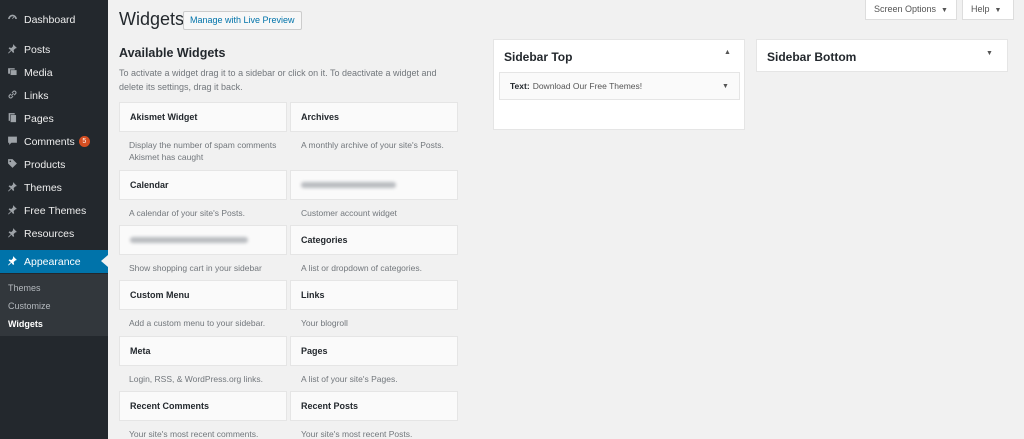 This screenshot has height=439, width=1024. Describe the element at coordinates (324, 240) in the screenshot. I see `widget-title: Categories` at that location.